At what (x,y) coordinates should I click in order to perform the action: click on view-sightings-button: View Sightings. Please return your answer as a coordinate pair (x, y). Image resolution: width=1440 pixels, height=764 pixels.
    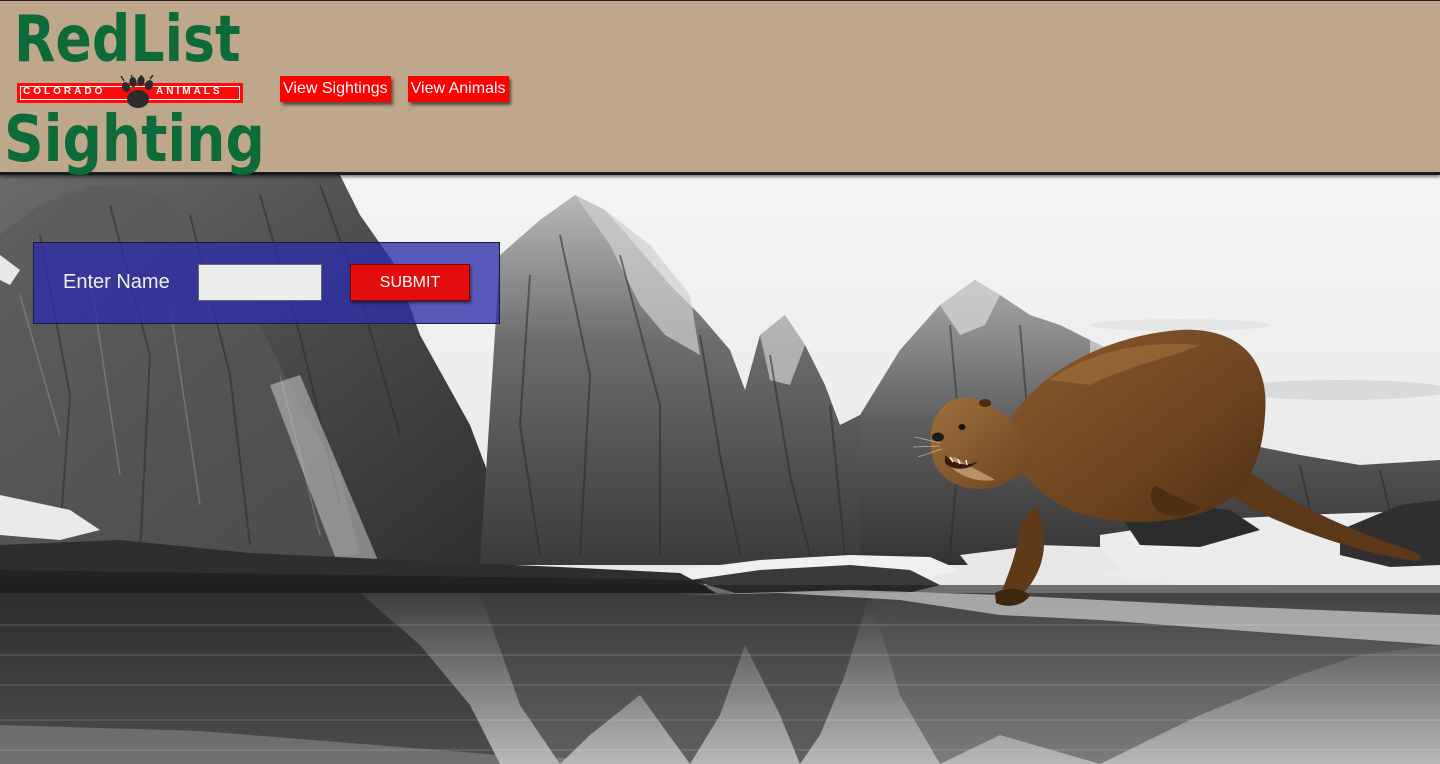
    Looking at the image, I should click on (335, 89).